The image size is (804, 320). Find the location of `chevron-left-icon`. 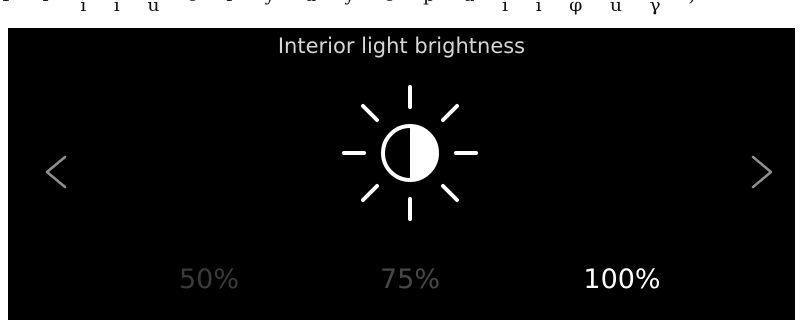

chevron-left-icon is located at coordinates (56, 172).